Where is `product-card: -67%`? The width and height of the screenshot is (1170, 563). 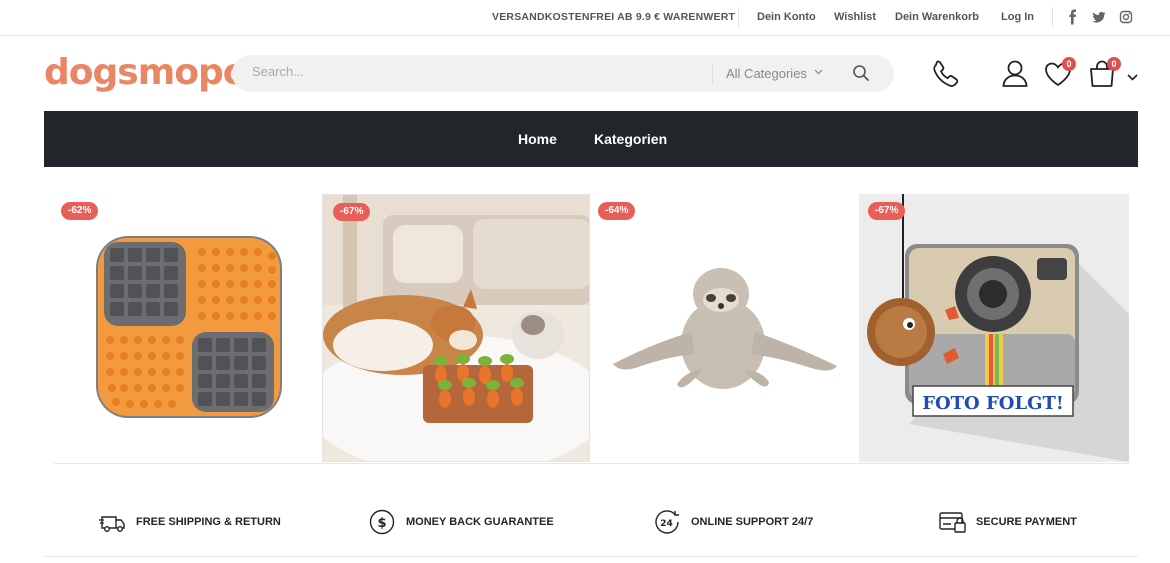
product-card: -67% is located at coordinates (456, 328).